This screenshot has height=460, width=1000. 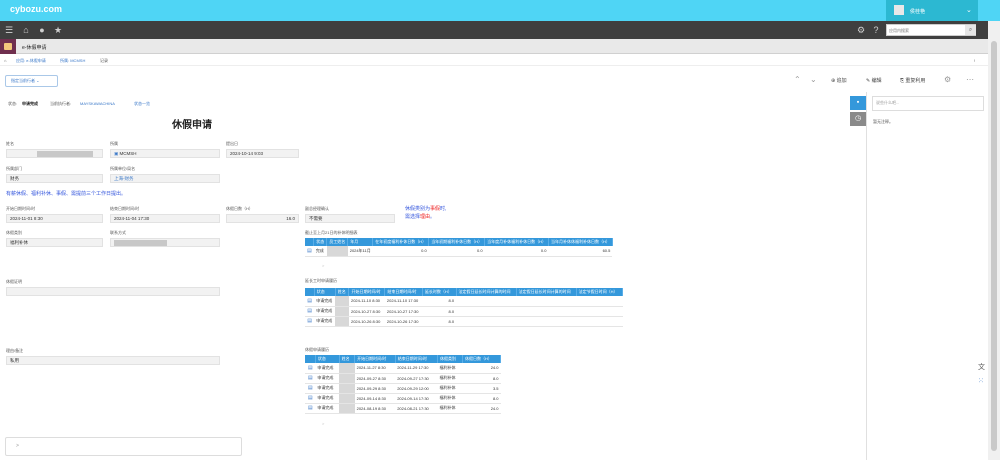 I want to click on table-cell: 2024-09-27 17:30, so click(x=416, y=378).